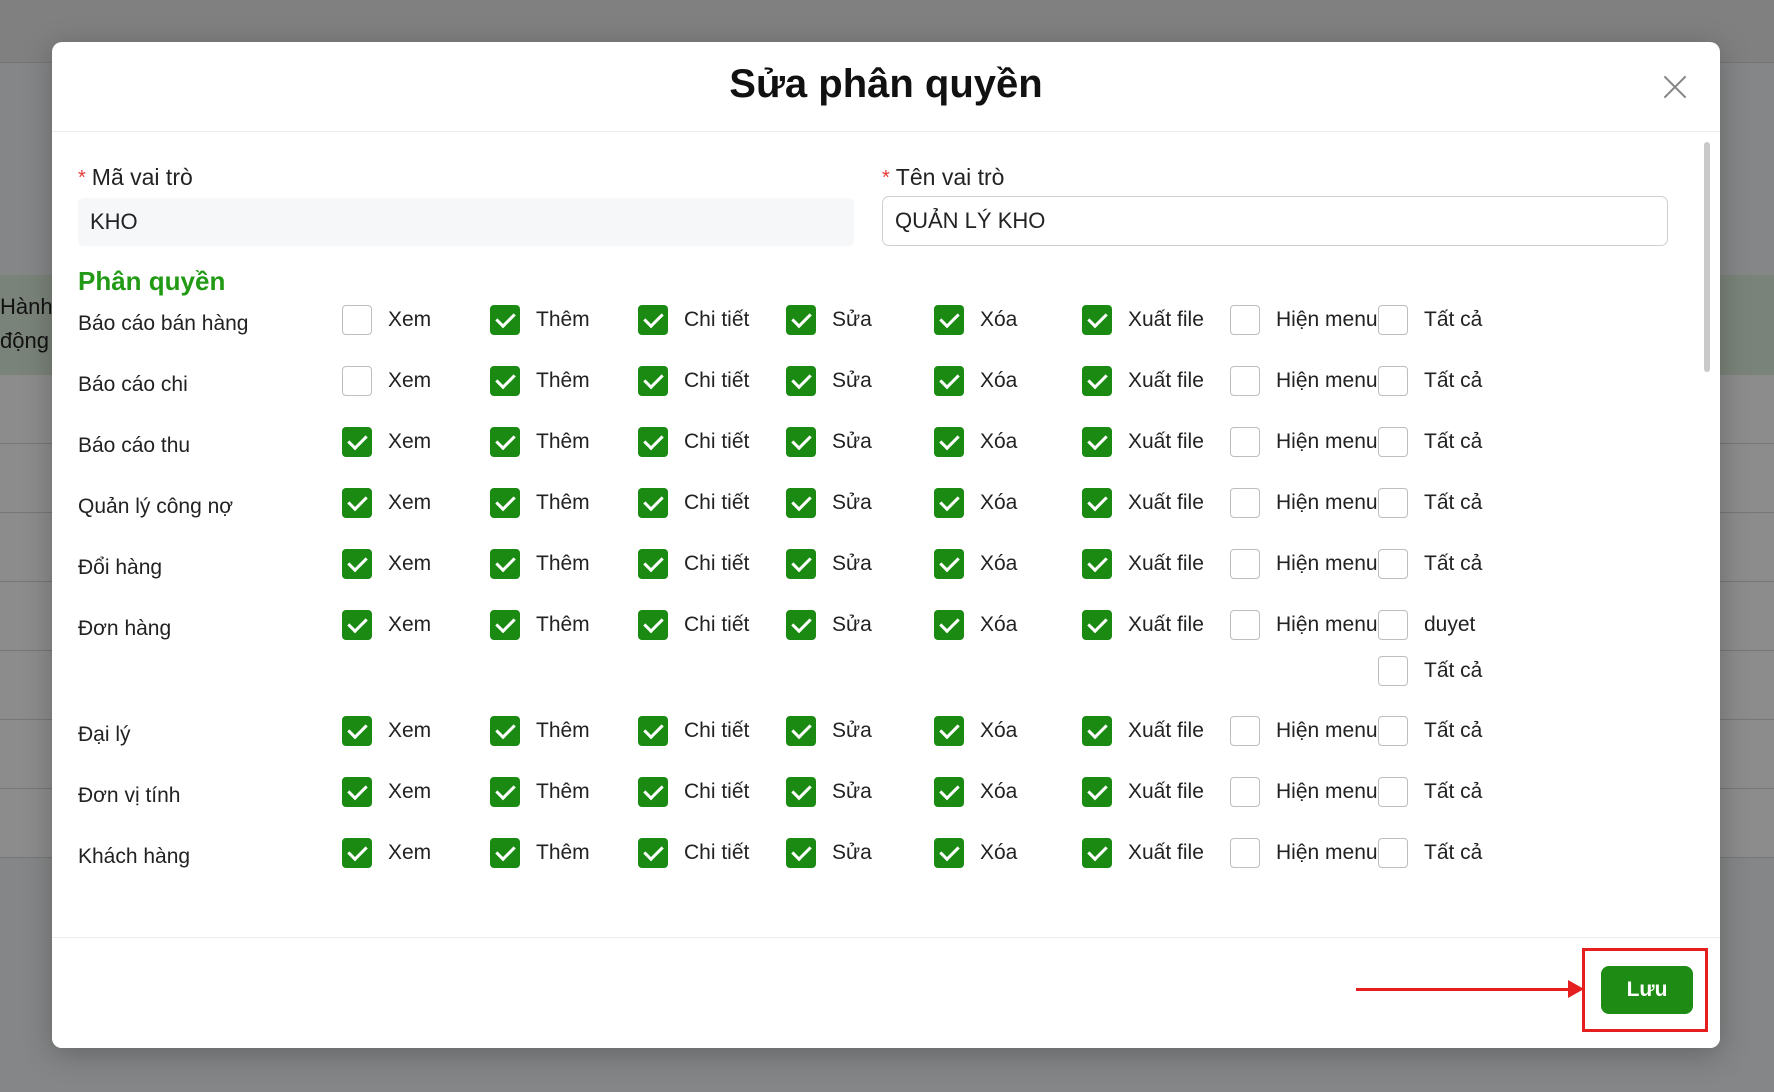  Describe the element at coordinates (1426, 625) in the screenshot. I see `permission-checkbox-item: duyet` at that location.